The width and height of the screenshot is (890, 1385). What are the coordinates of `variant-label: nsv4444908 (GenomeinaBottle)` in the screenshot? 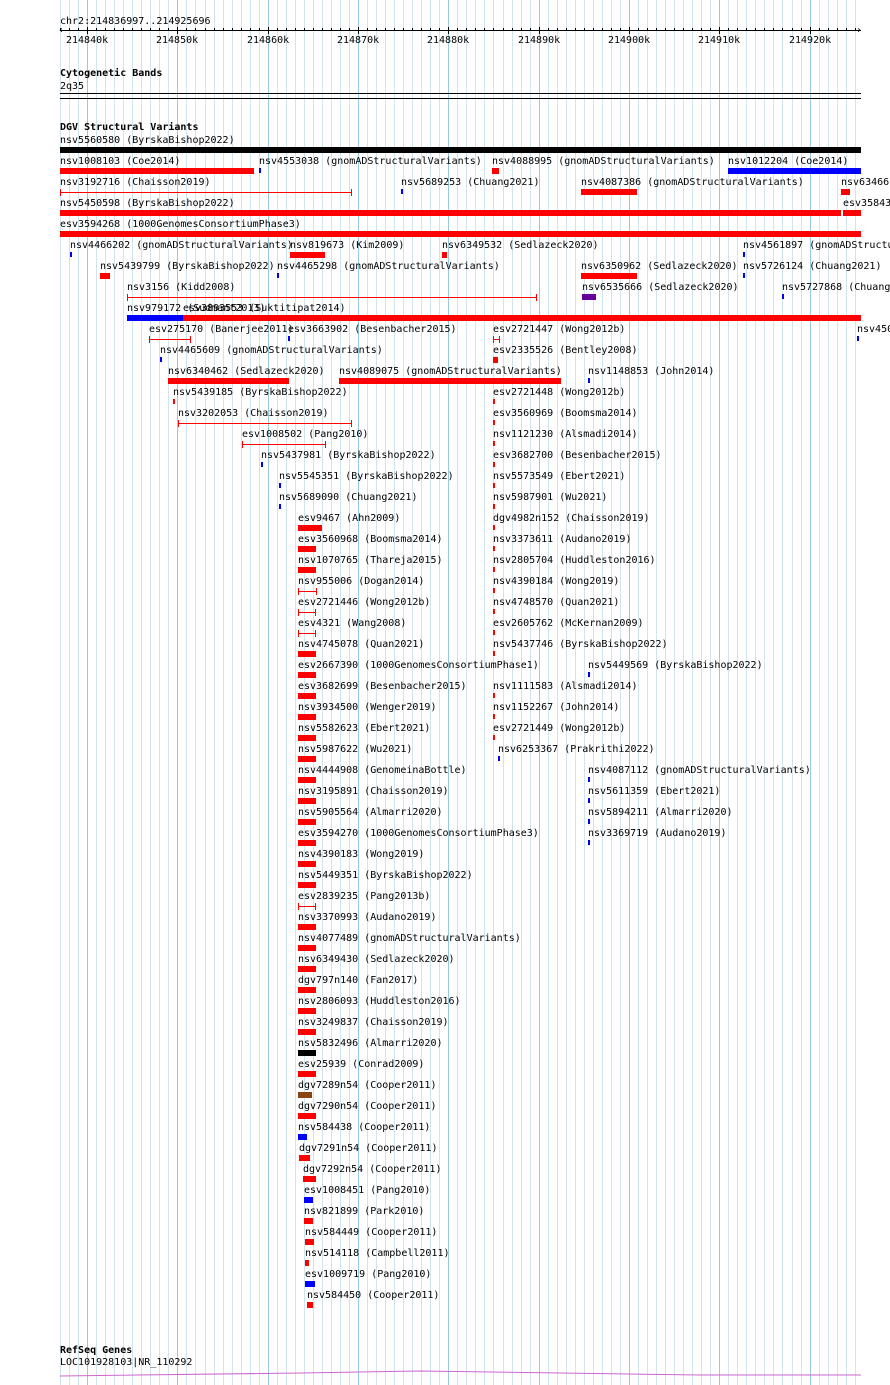 It's located at (382, 770).